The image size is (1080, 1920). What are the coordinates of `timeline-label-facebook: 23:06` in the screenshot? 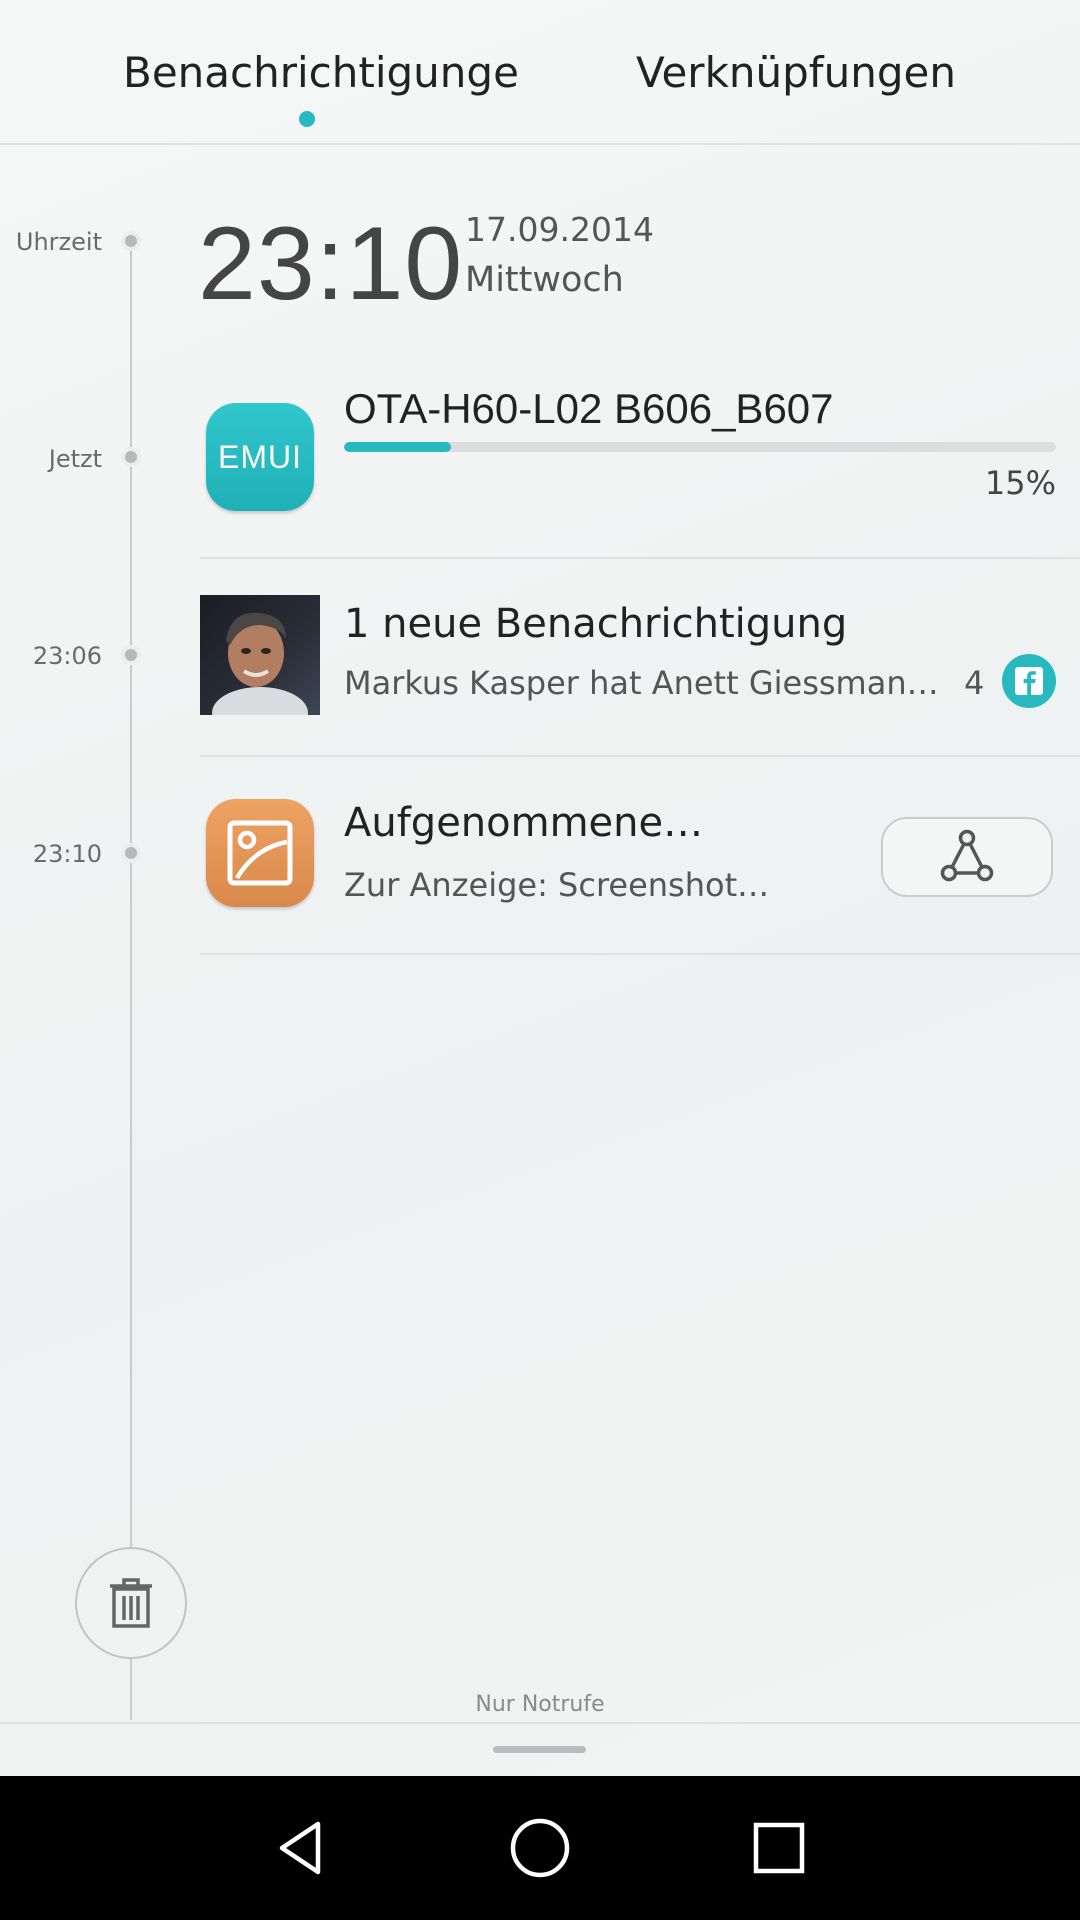 It's located at (67, 656).